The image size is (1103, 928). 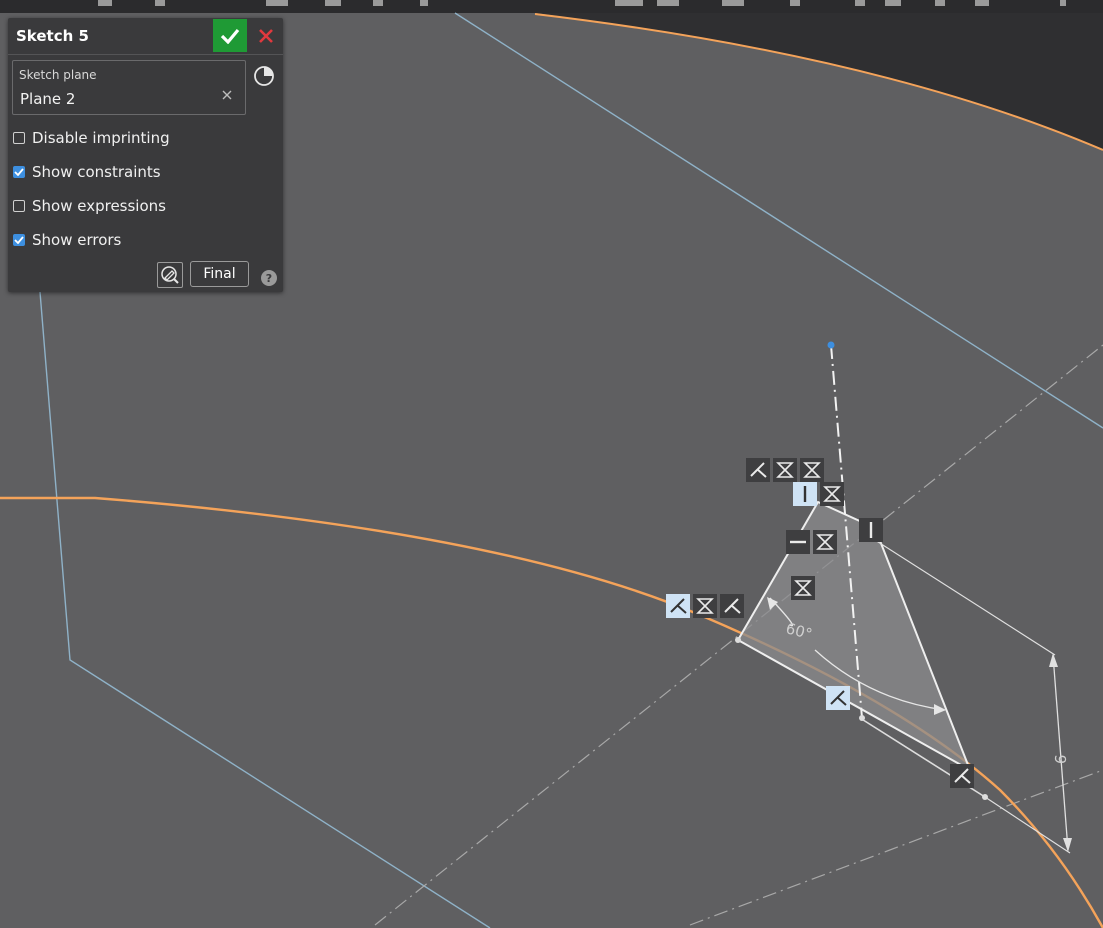 What do you see at coordinates (269, 278) in the screenshot?
I see `help-icon: ?` at bounding box center [269, 278].